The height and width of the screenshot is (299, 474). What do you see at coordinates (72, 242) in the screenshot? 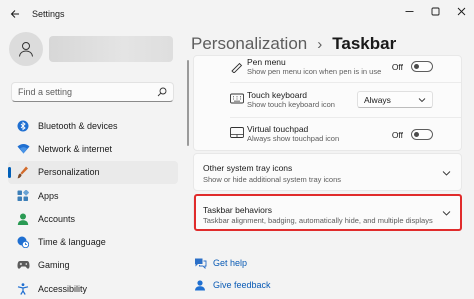
I see `sidebar-item-label: Time & language` at bounding box center [72, 242].